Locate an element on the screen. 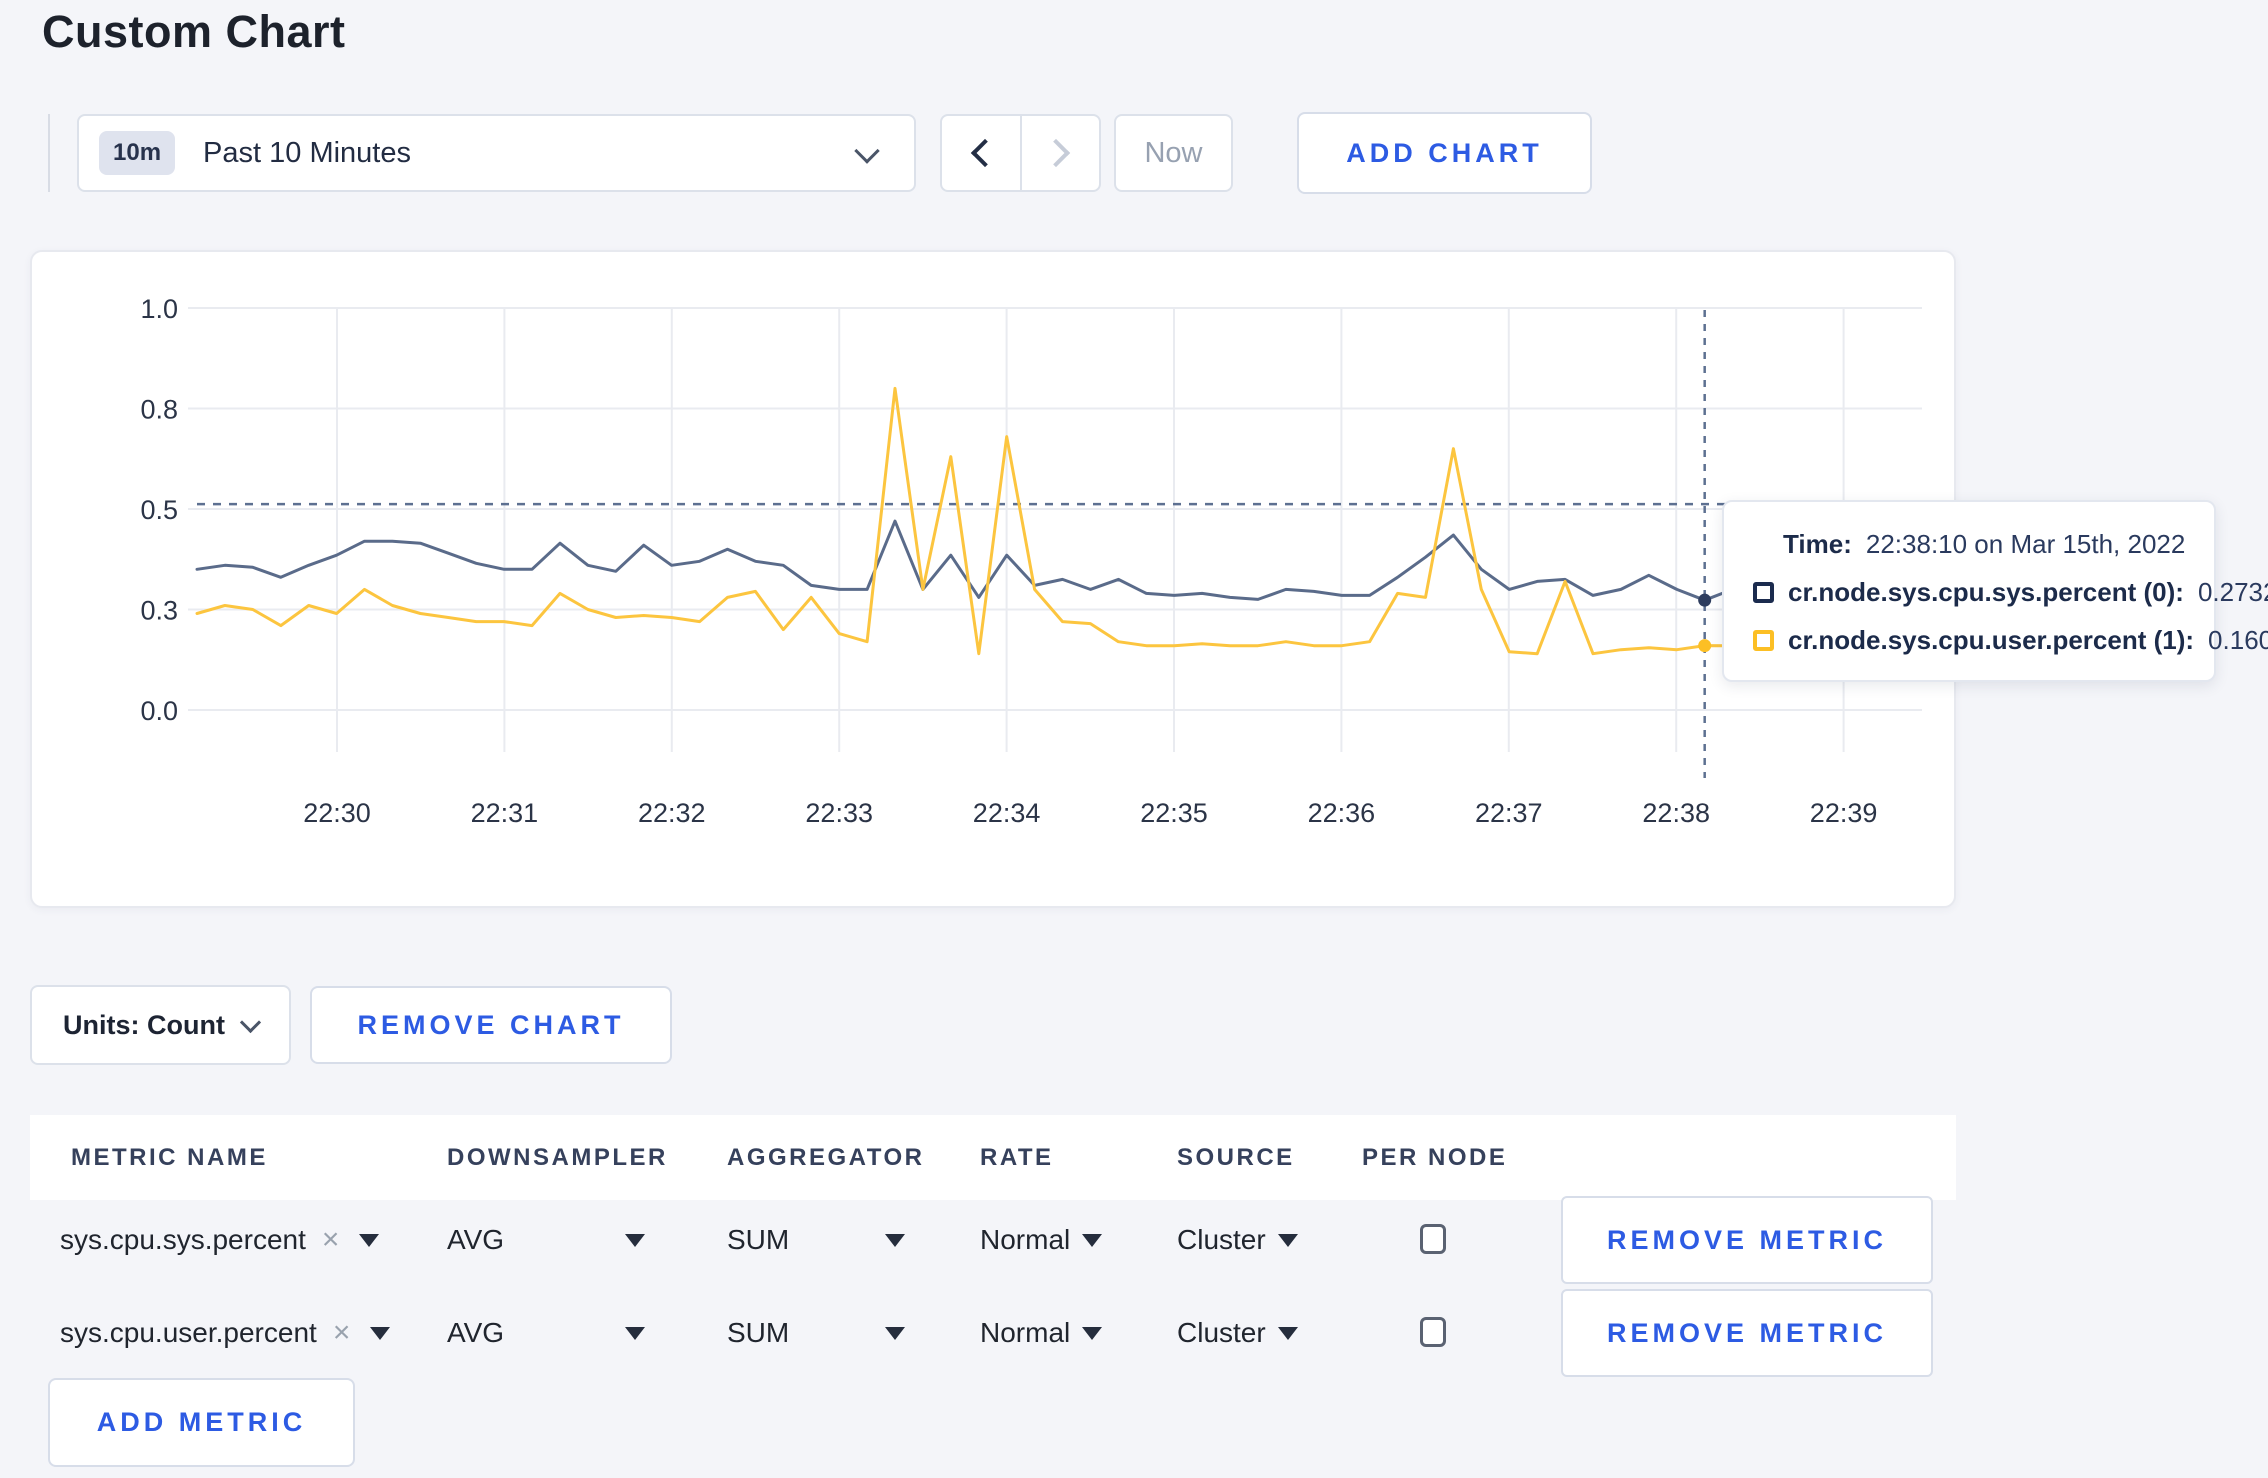 This screenshot has height=1478, width=2268. tooltip-time-value: 22:38:10 on Mar 15th, 2022 is located at coordinates (2025, 544).